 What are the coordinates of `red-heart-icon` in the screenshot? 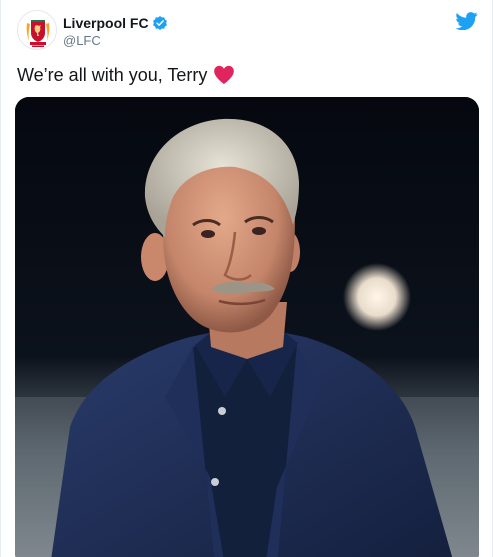 It's located at (224, 75).